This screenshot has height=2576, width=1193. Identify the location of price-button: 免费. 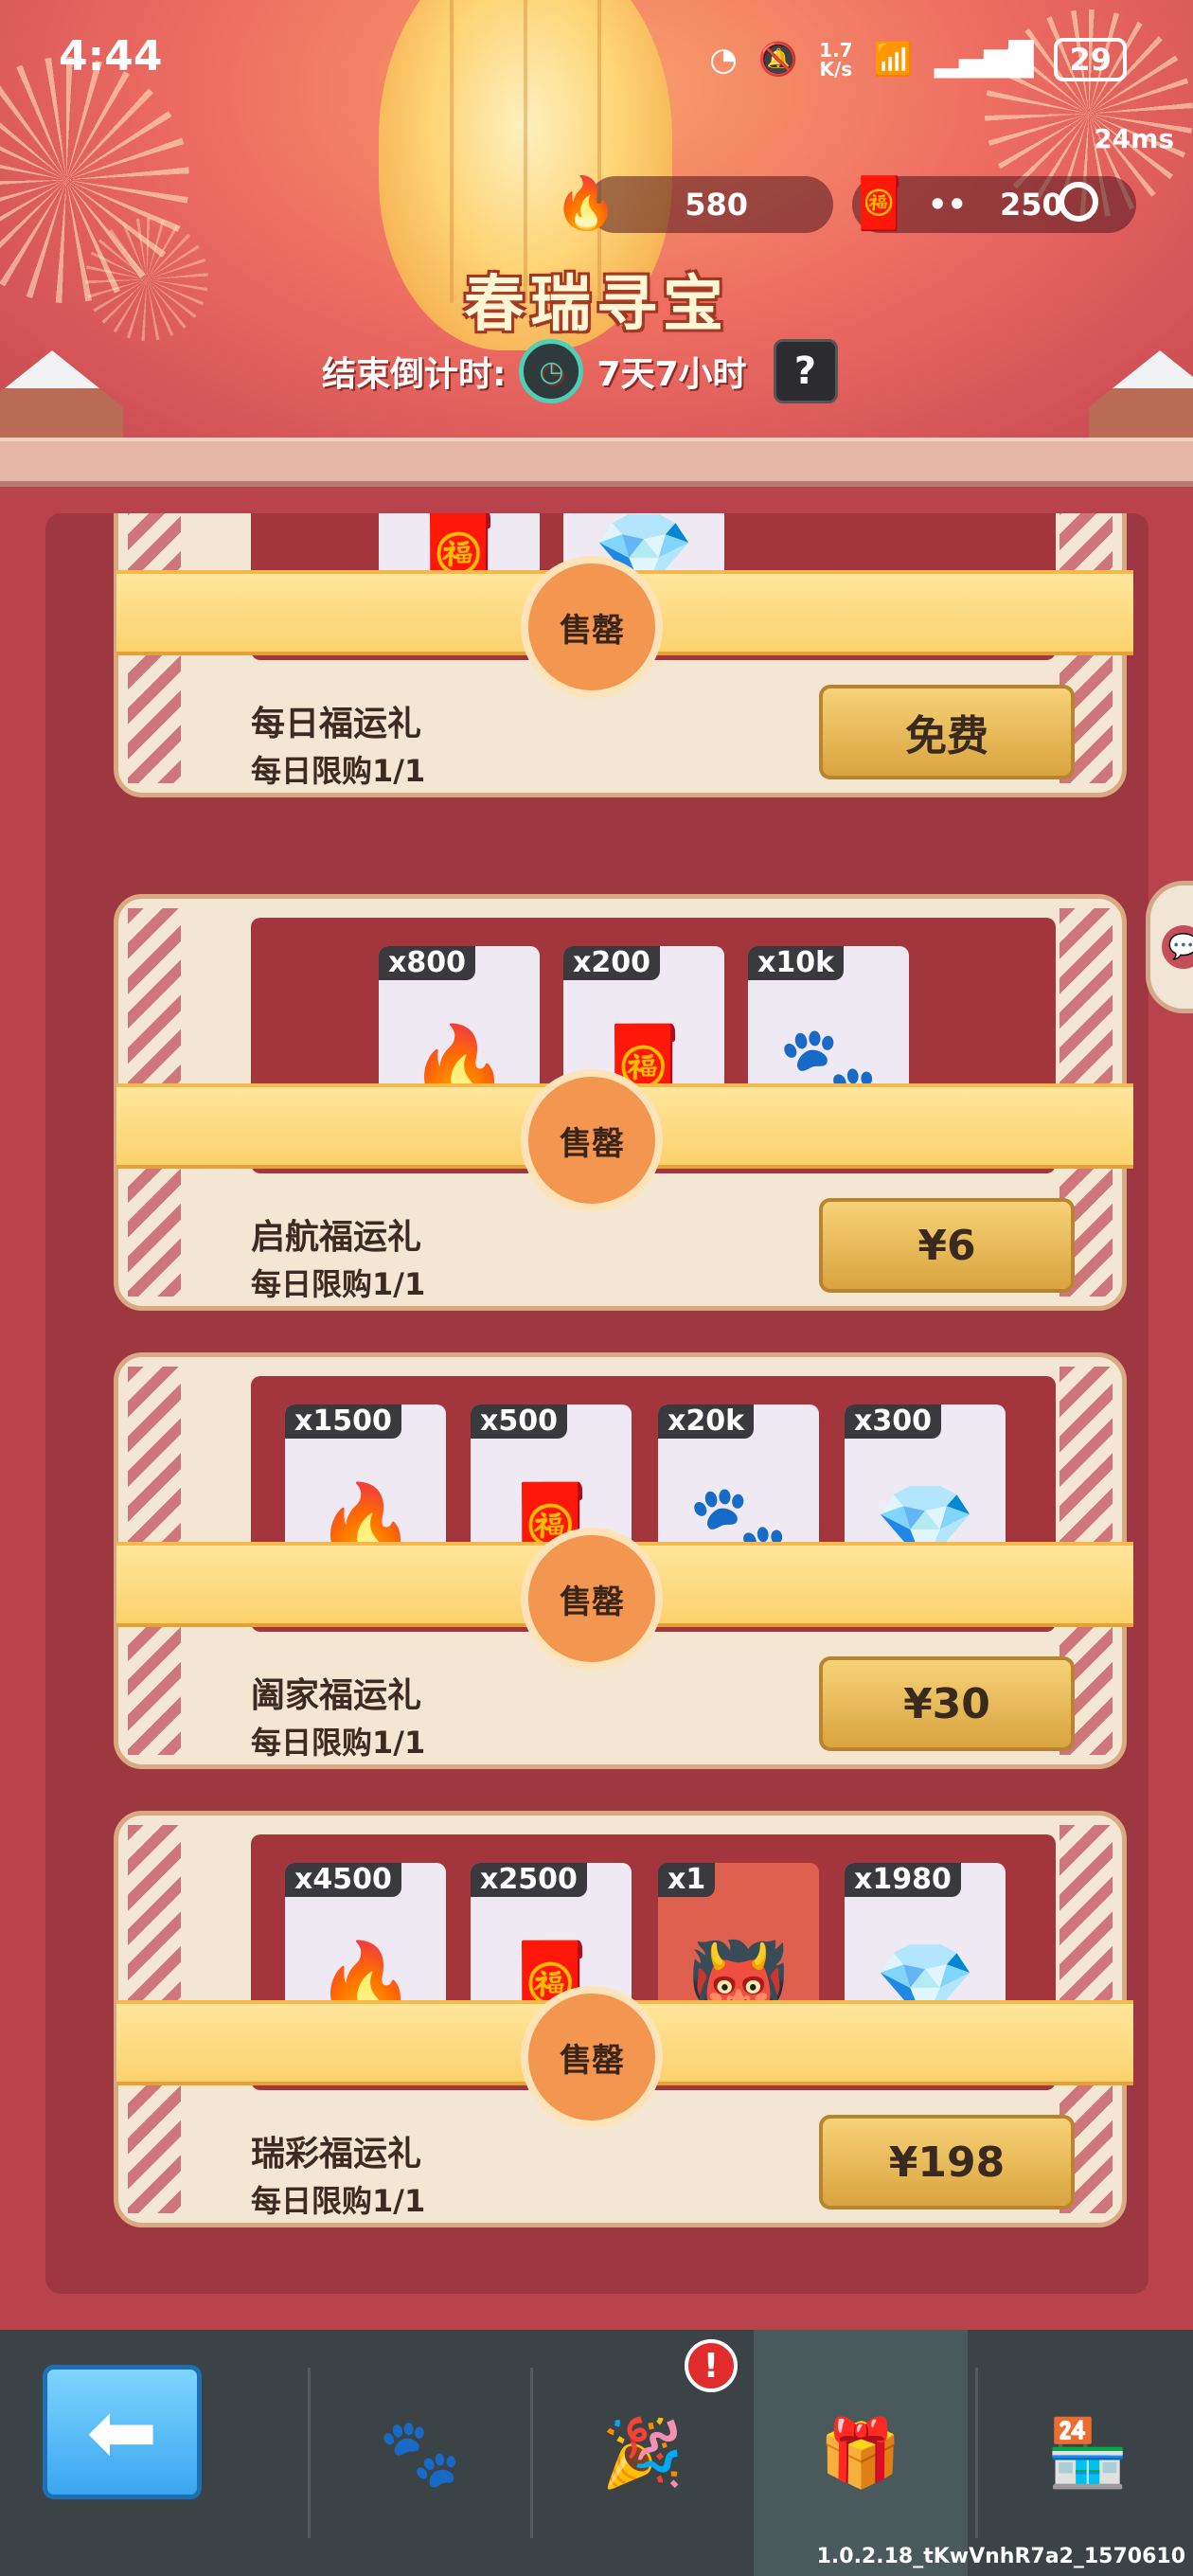
(947, 732).